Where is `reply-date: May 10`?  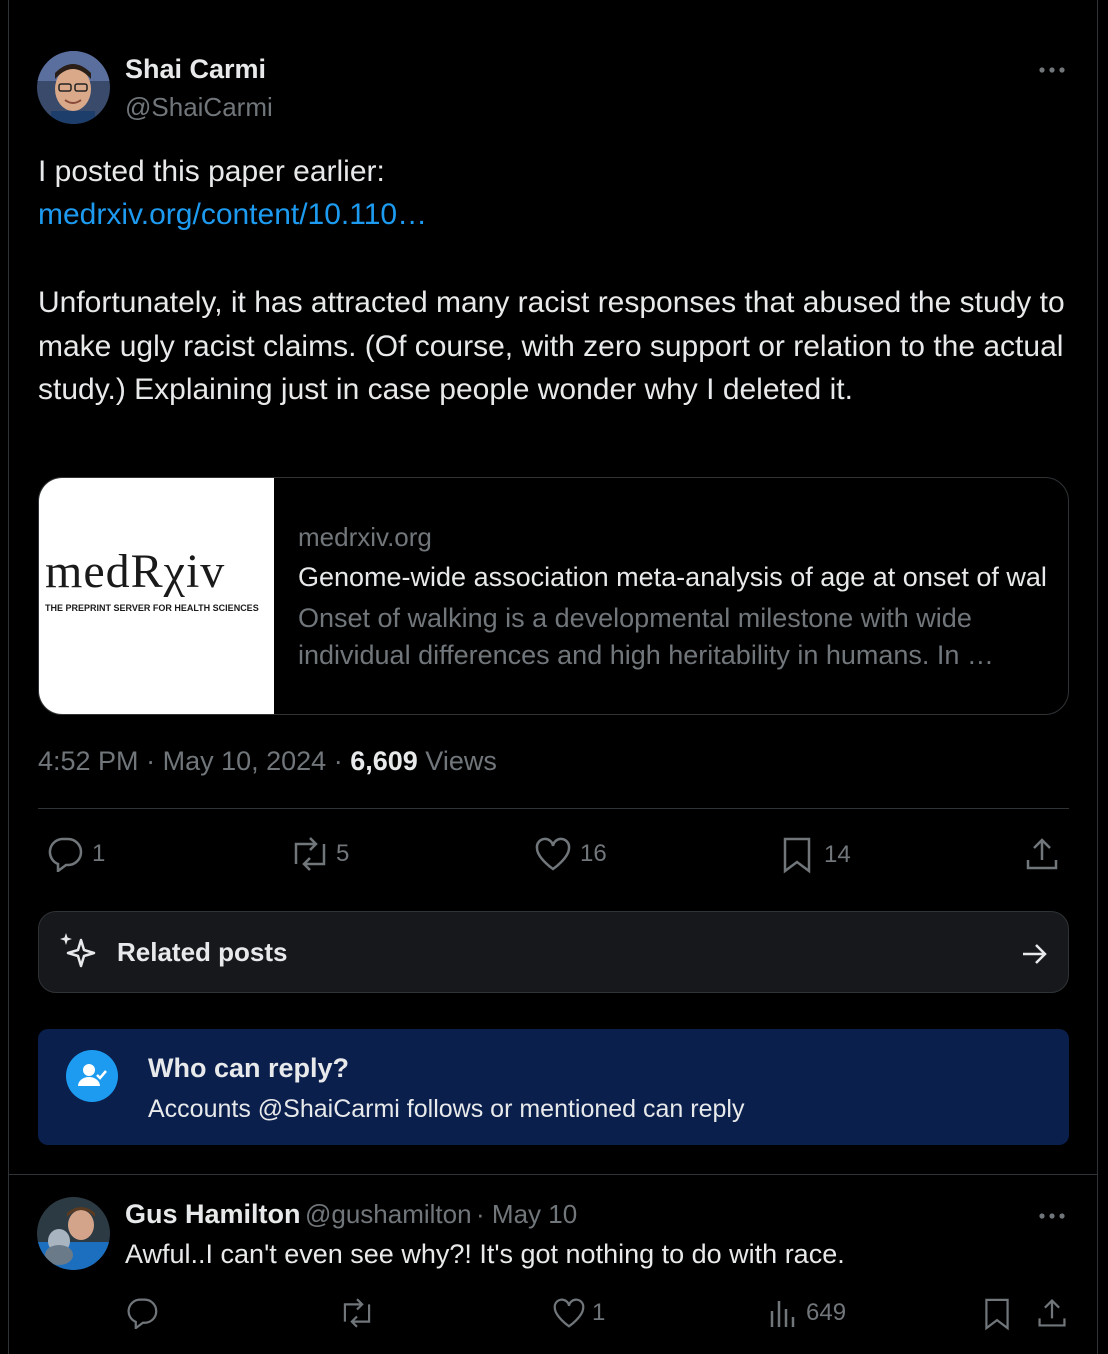
reply-date: May 10 is located at coordinates (534, 1214).